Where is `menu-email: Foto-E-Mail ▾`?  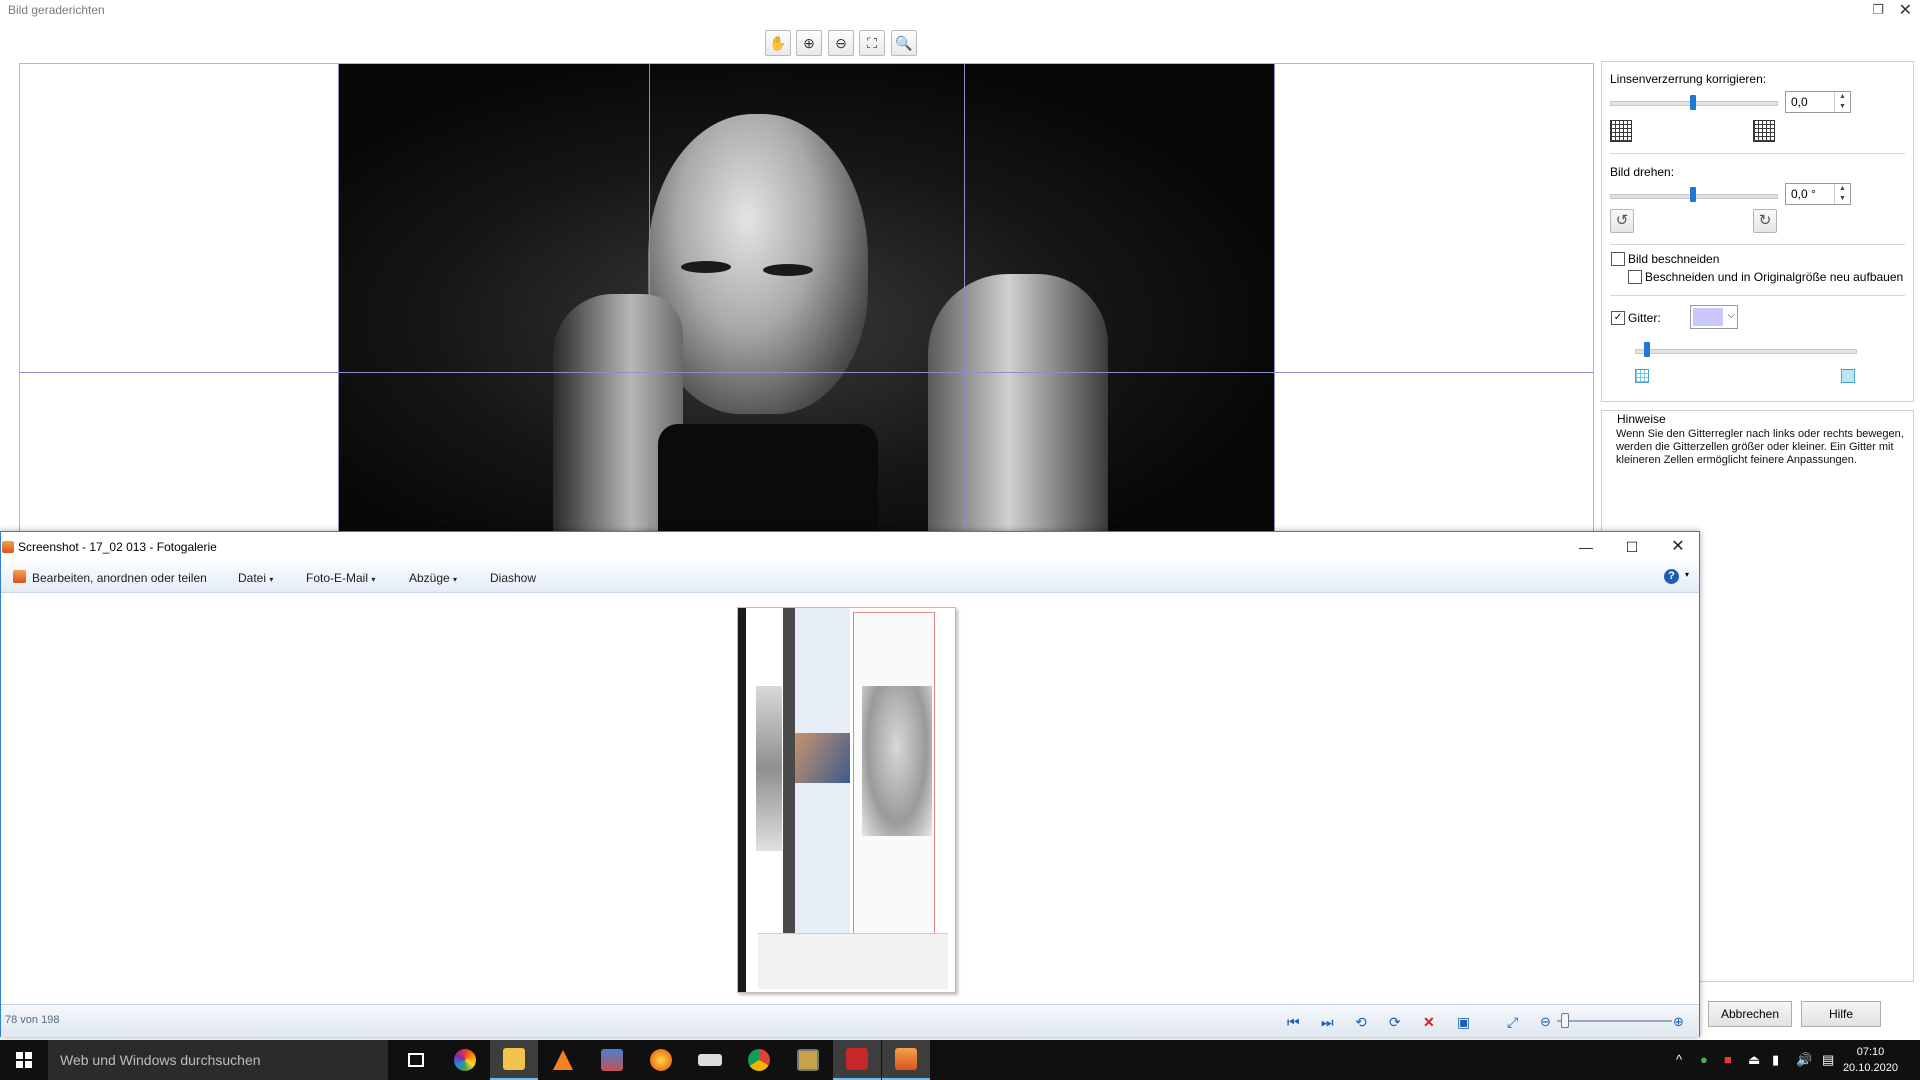
menu-email: Foto-E-Mail ▾ is located at coordinates (340, 578).